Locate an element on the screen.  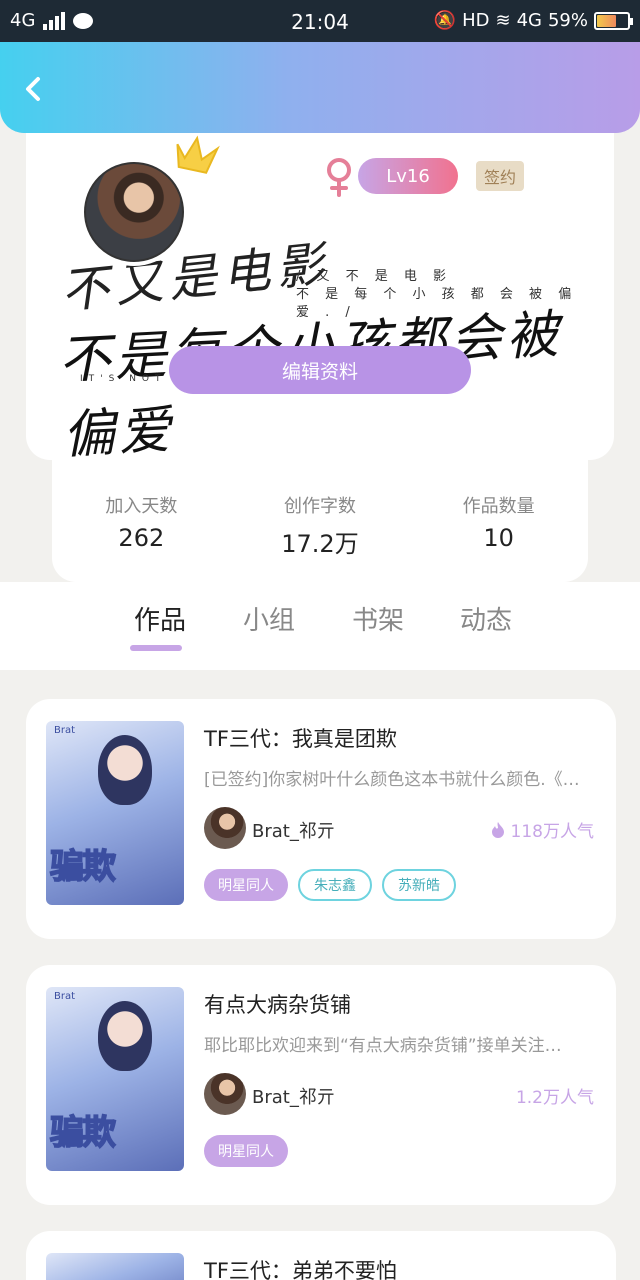
work-title: TF三代：弟弟不要怕 is located at coordinates (300, 1267).